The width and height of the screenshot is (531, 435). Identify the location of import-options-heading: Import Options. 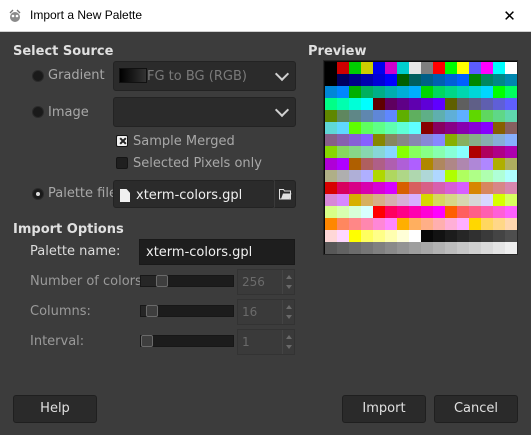
(68, 229).